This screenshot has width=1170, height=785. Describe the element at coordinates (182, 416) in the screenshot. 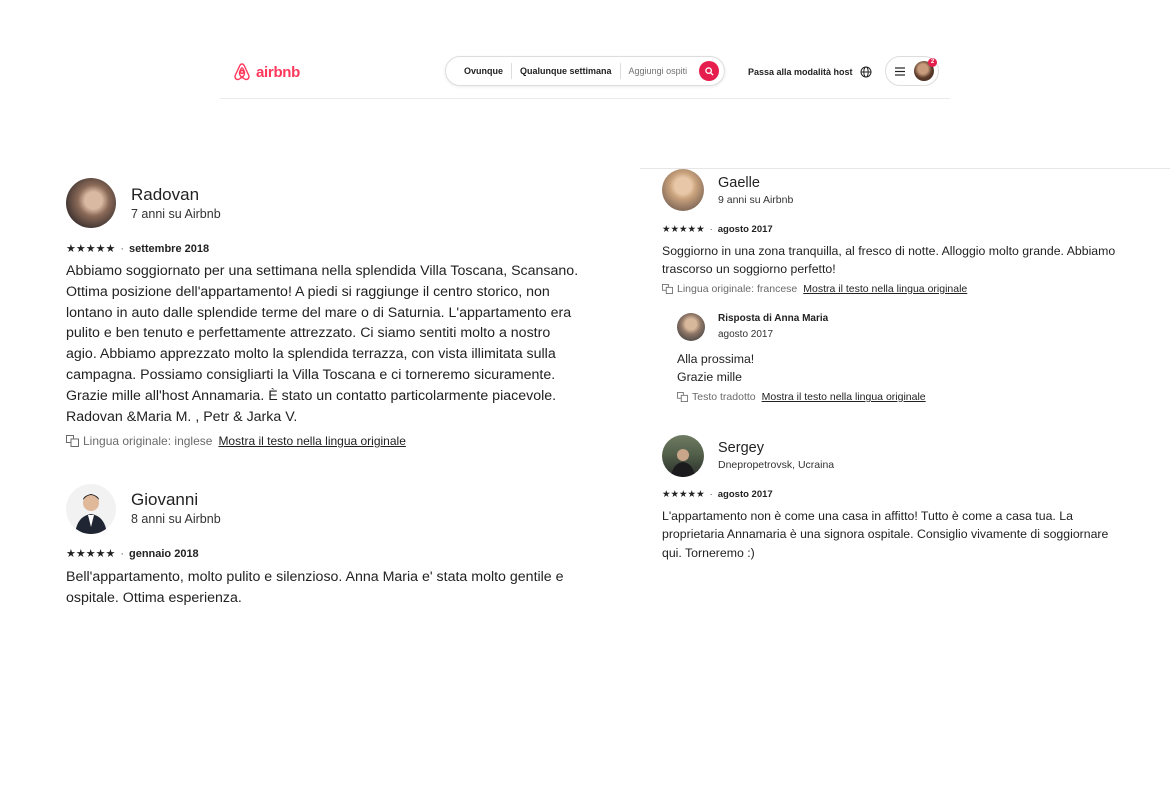

I see `review-text-line: Radovan &Maria M. , Petr & Jarka V.` at that location.